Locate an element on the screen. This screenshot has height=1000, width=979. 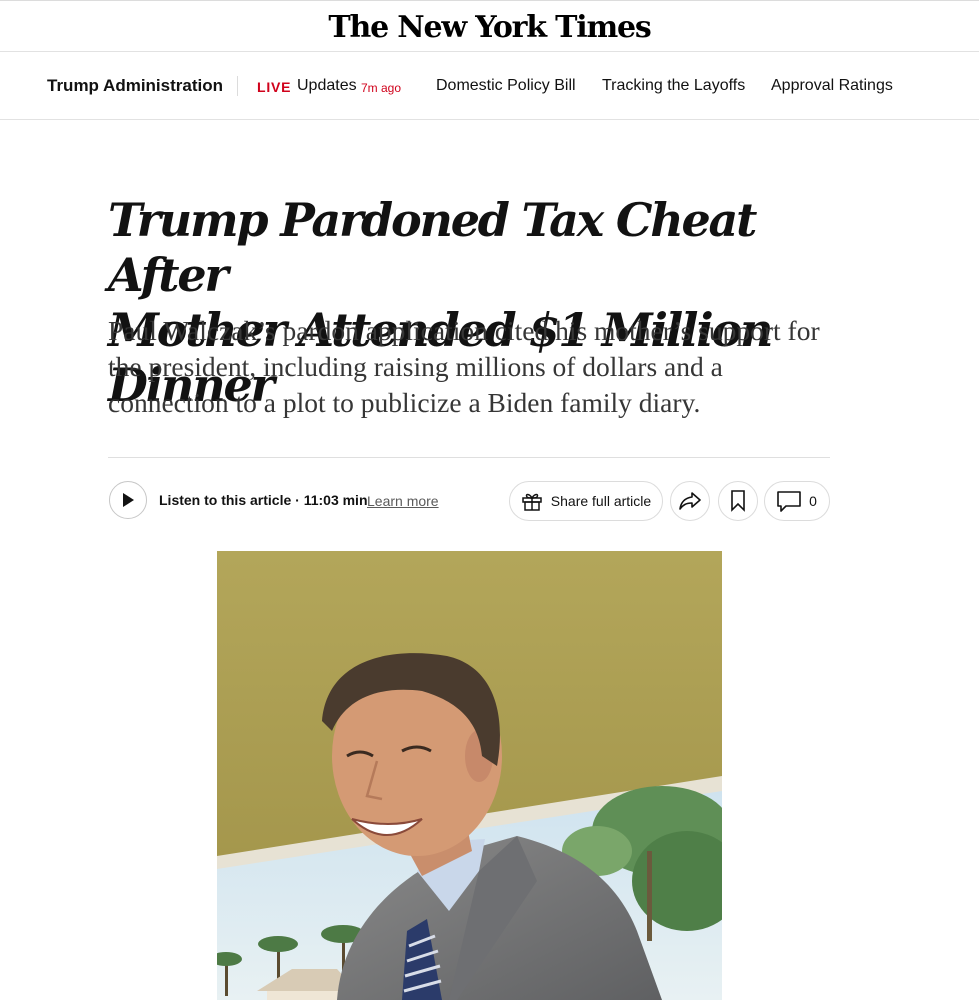
headline-line-1: Trump Pardoned Tax Cheat After is located at coordinates (432, 247).